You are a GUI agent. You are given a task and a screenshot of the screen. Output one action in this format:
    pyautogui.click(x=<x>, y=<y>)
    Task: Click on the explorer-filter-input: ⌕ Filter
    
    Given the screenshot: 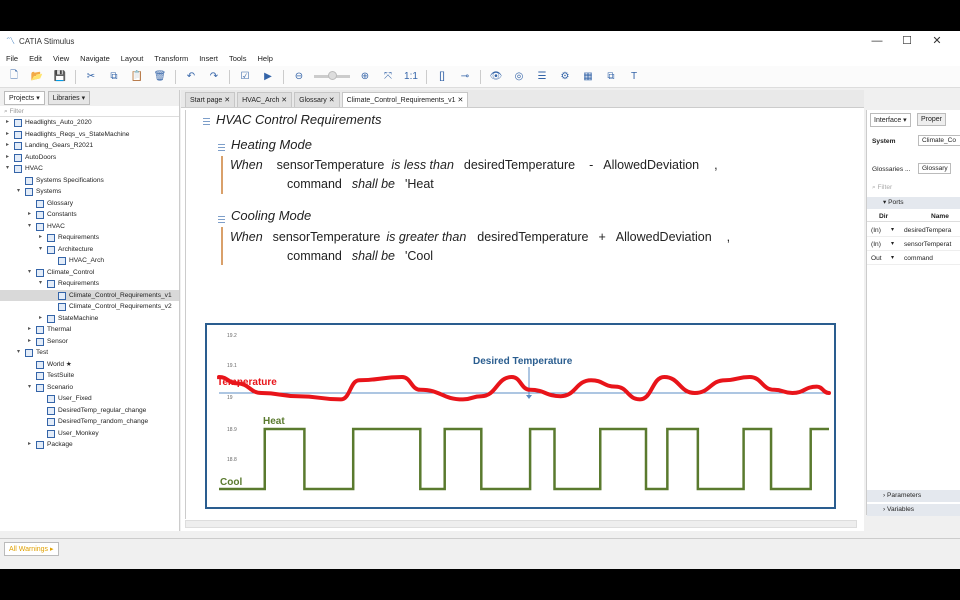 What is the action you would take?
    pyautogui.click(x=89, y=111)
    